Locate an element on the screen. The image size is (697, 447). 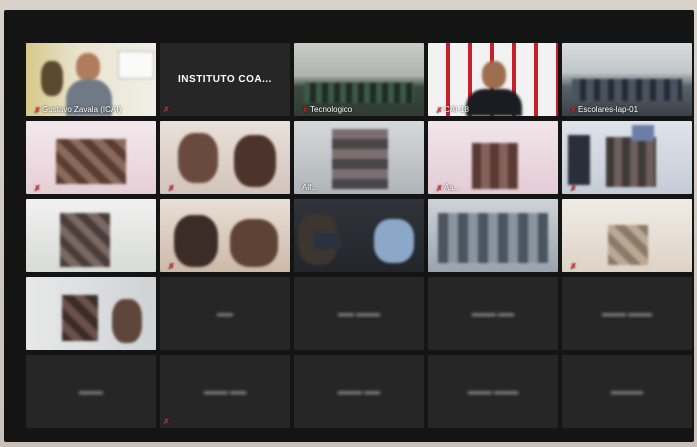
participant-tile: ▬▬ ▬▬▬ is located at coordinates (359, 313).